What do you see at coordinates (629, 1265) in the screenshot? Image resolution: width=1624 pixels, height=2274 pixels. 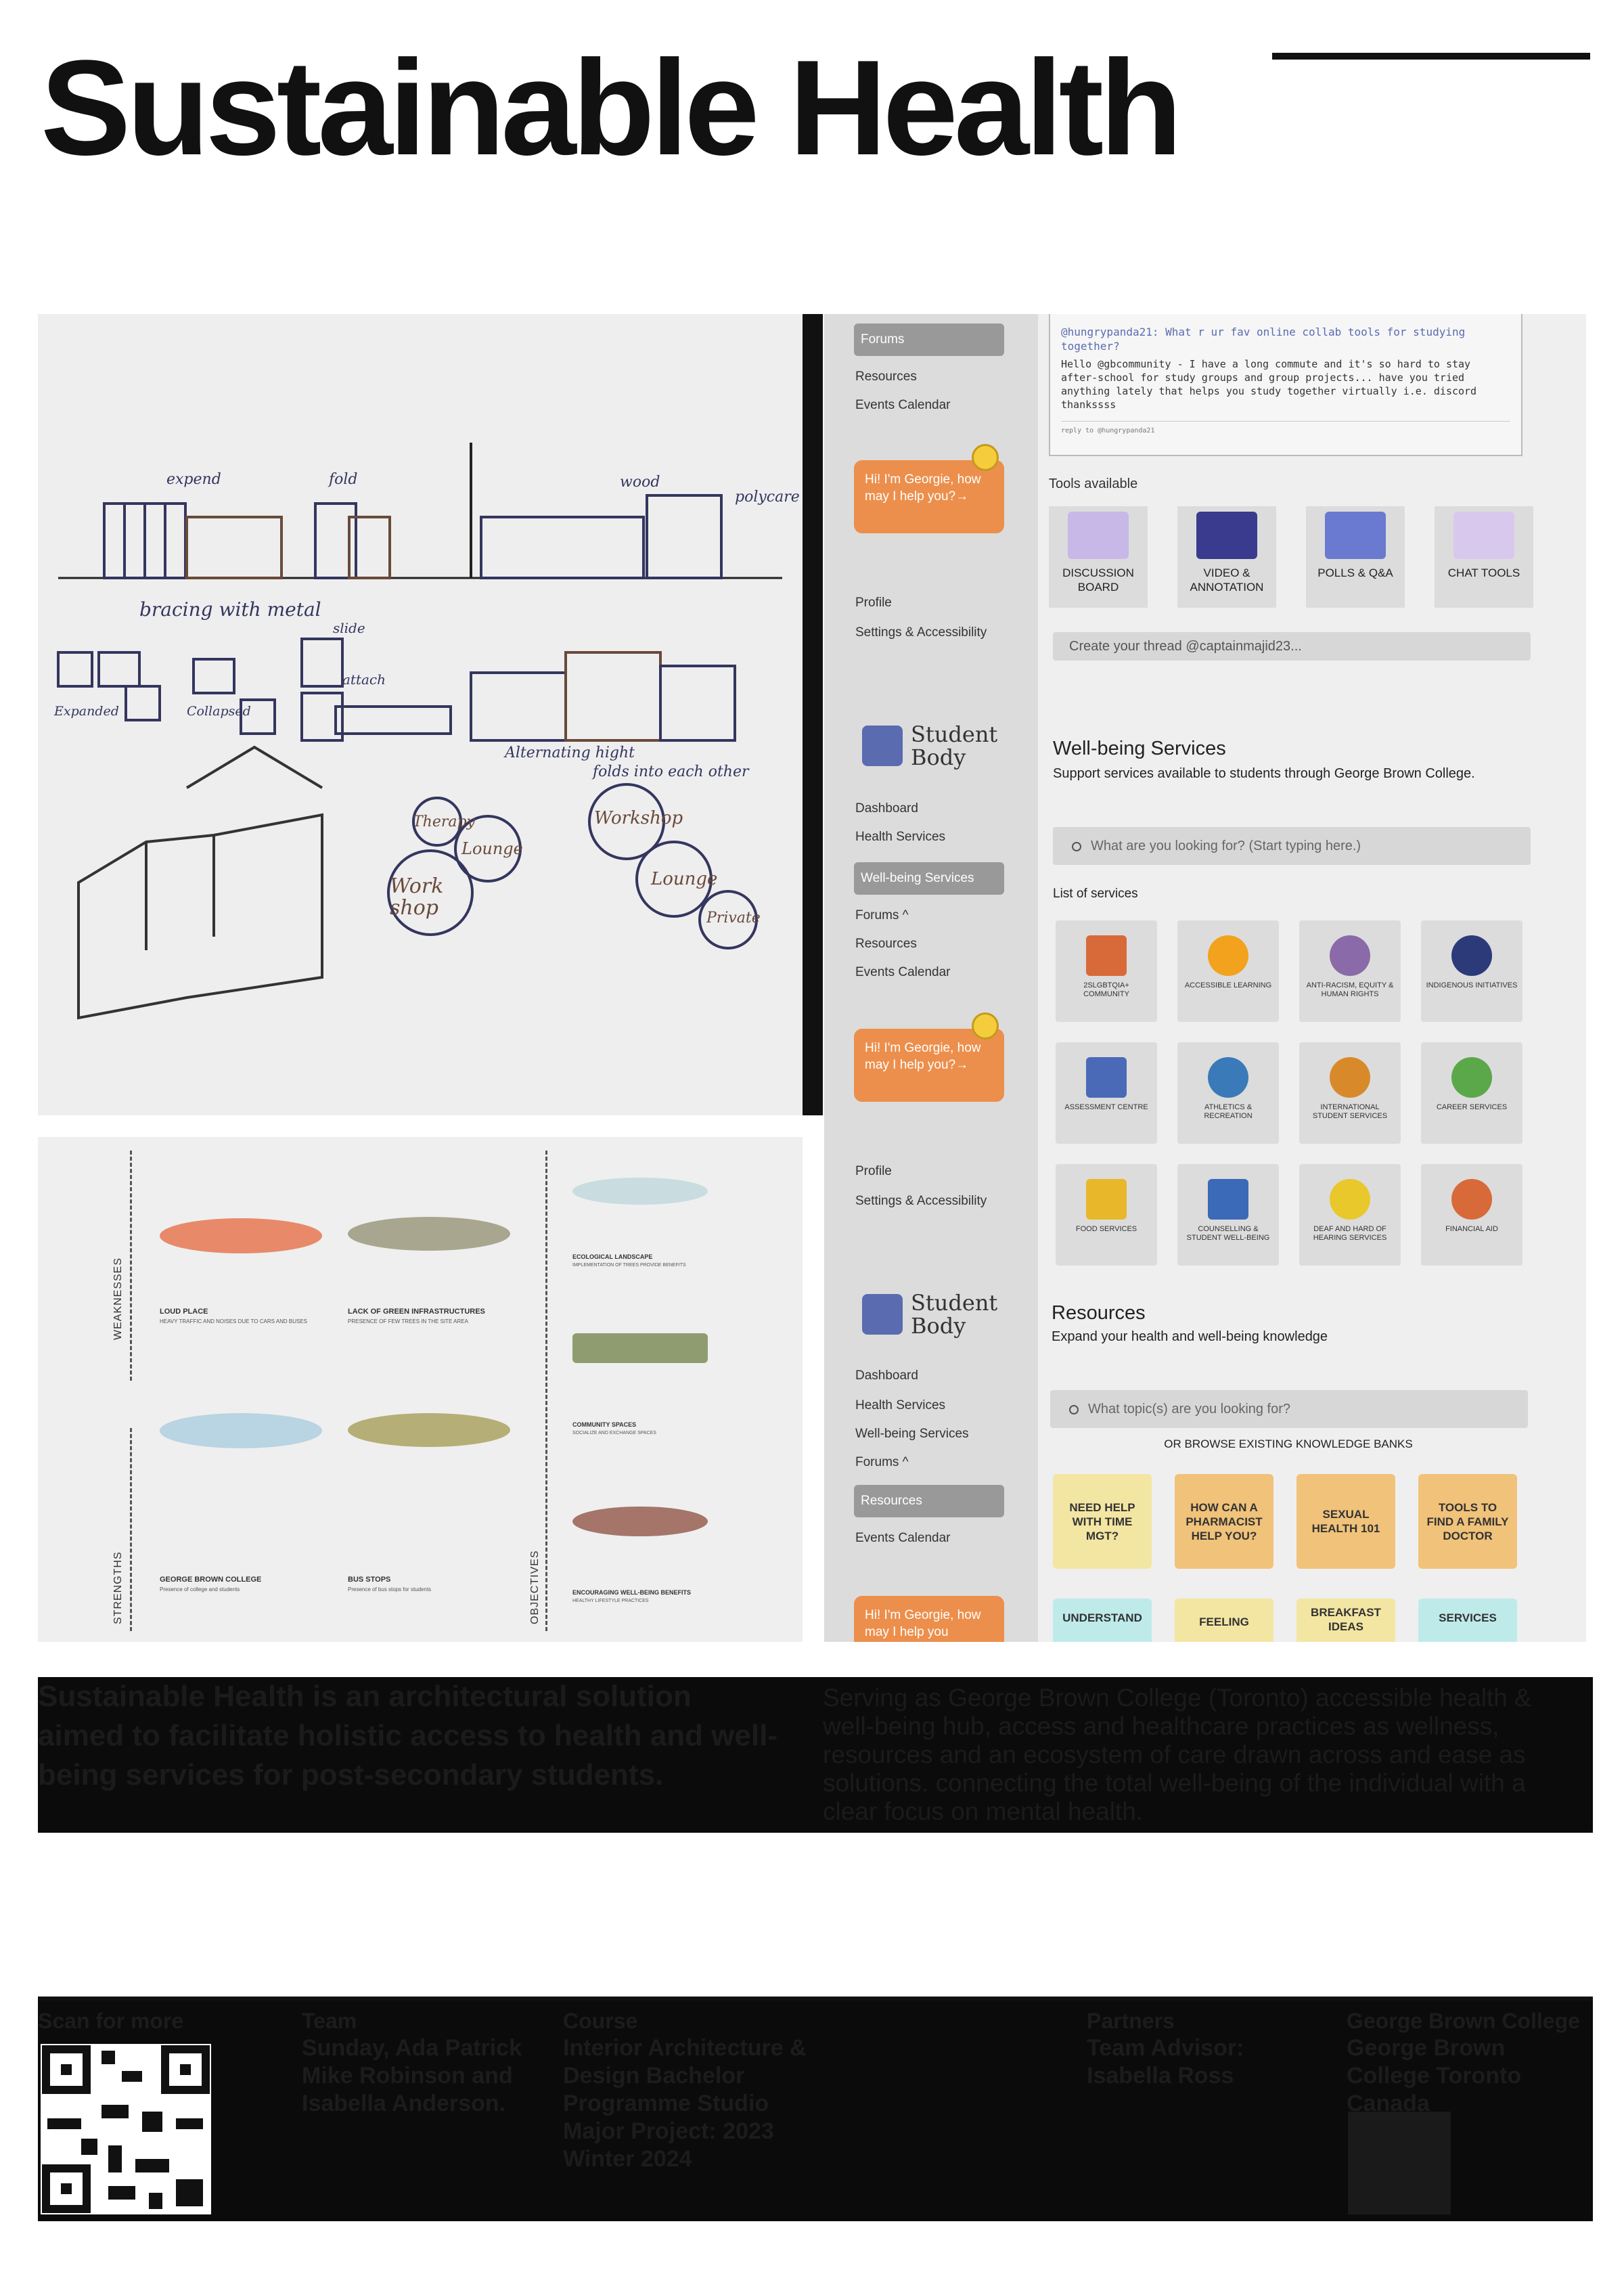 I see `item-desc: IMPLEMENTATION OF TREES PROVIDE BENEFITS` at bounding box center [629, 1265].